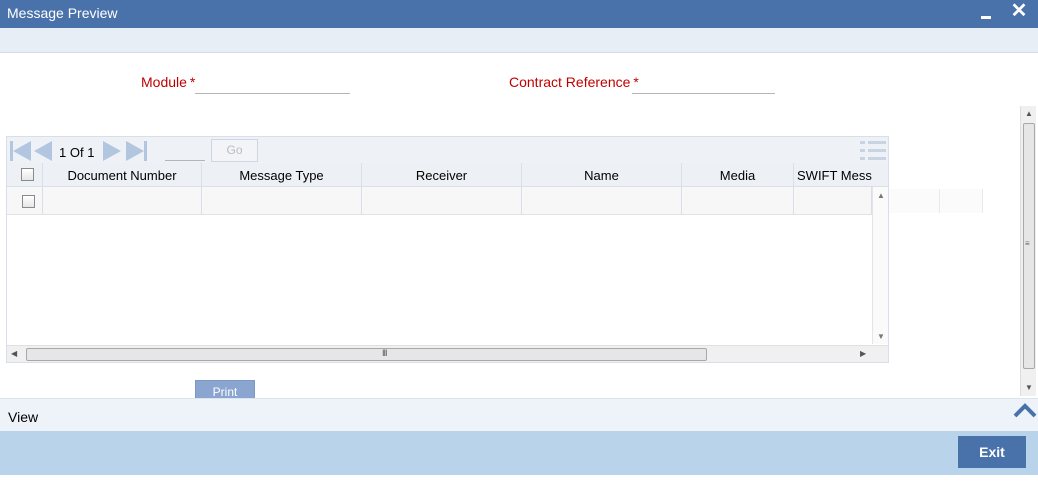 The image size is (1038, 483). I want to click on grid-horizontal-scrollbar: ◀ III ▶, so click(447, 353).